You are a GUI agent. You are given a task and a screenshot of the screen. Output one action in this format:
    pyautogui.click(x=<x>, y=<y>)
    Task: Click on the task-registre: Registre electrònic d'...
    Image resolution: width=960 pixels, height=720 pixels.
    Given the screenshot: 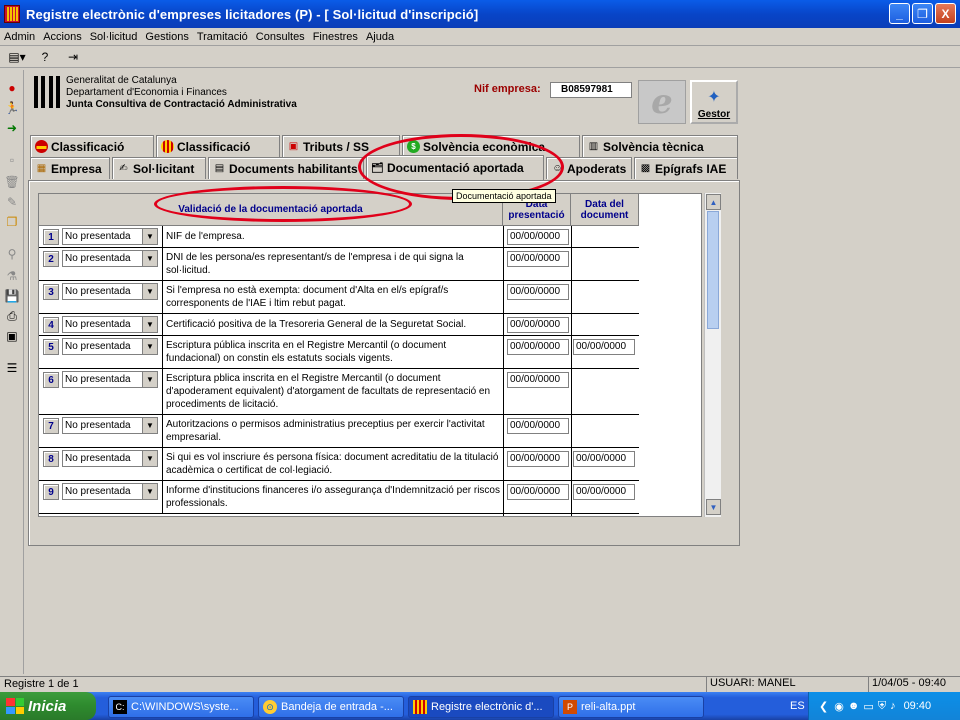 What is the action you would take?
    pyautogui.click(x=481, y=707)
    